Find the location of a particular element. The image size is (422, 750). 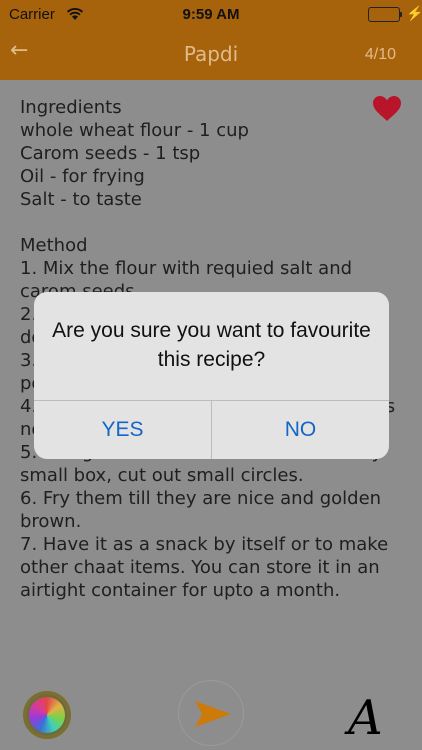

bolt-icon: ⚡ is located at coordinates (414, 13).